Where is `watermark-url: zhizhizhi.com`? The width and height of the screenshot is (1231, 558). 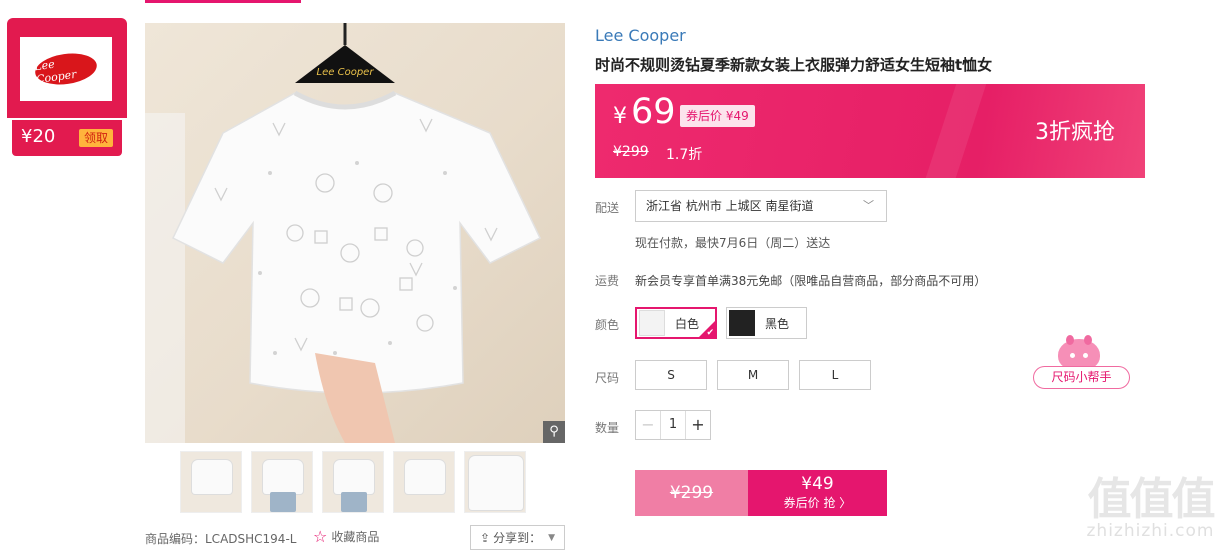
watermark-url: zhizhizhi.com is located at coordinates (1150, 531).